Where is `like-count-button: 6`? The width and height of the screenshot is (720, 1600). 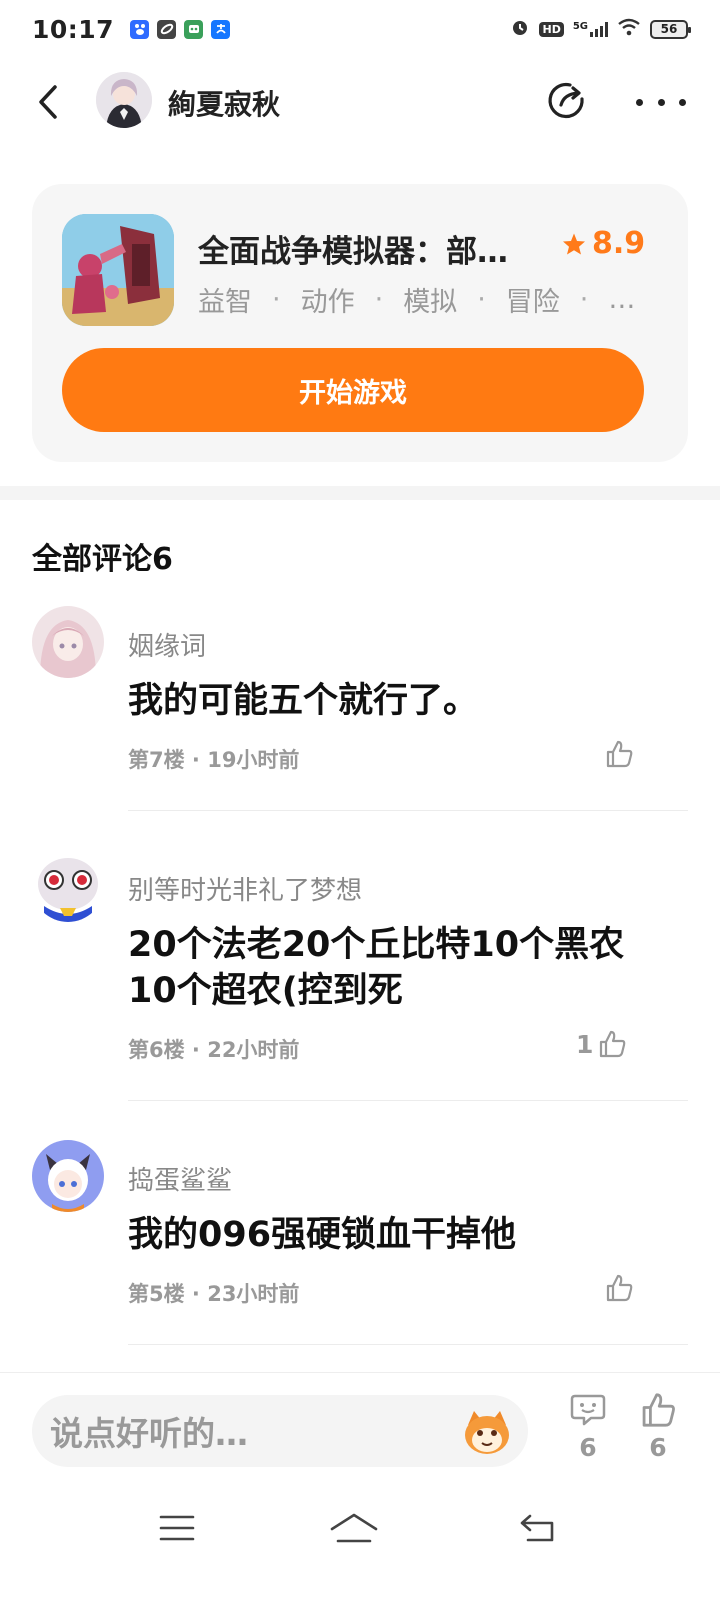 like-count-button: 6 is located at coordinates (658, 1426).